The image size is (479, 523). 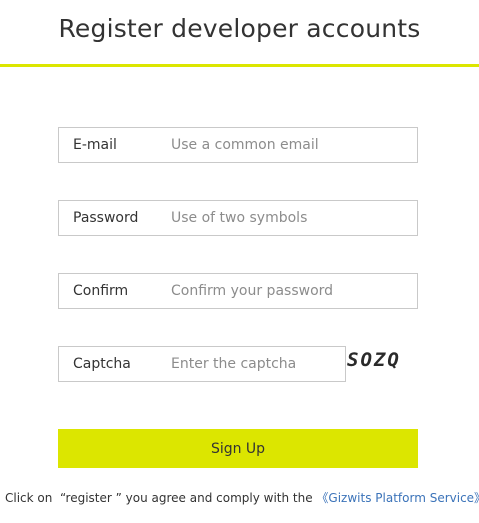 What do you see at coordinates (291, 145) in the screenshot?
I see `email-input` at bounding box center [291, 145].